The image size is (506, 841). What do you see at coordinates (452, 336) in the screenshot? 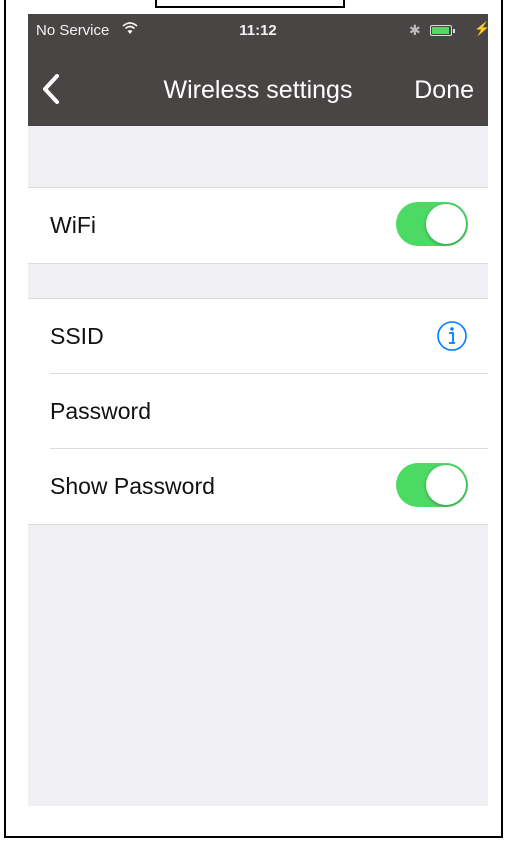
I see `info-icon` at bounding box center [452, 336].